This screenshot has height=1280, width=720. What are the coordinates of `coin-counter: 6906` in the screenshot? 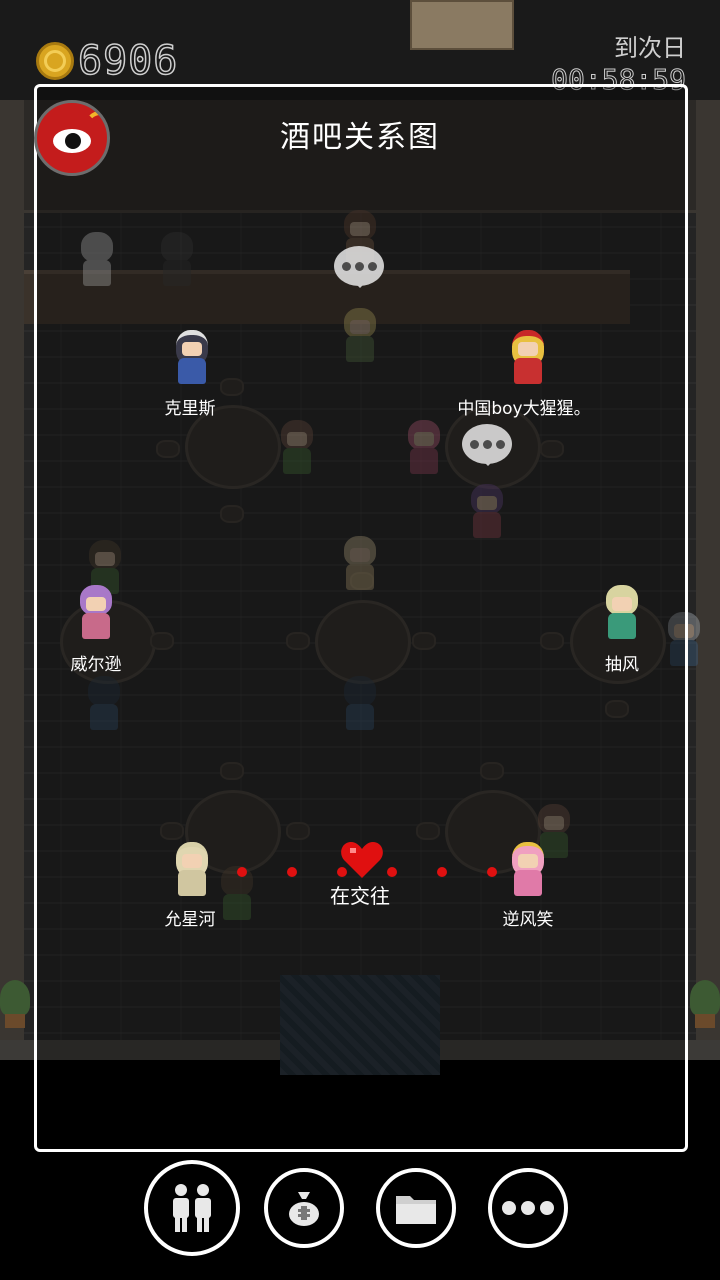 It's located at (107, 61).